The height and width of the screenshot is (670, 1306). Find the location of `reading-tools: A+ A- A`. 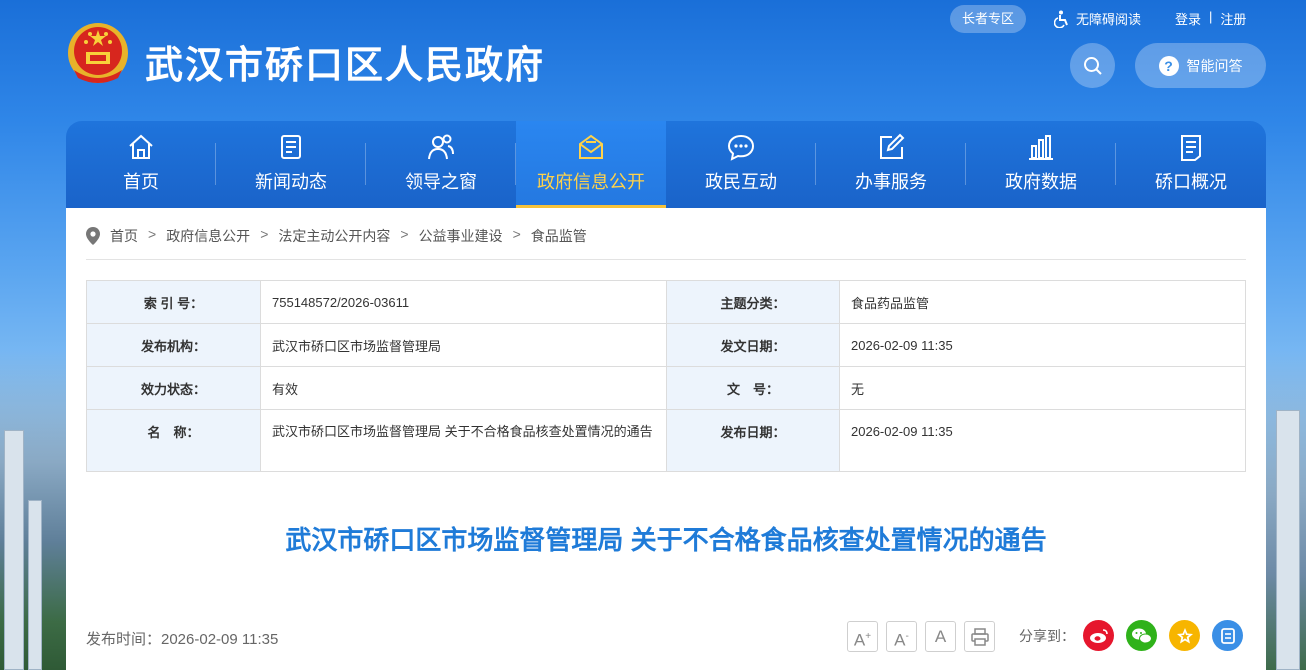

reading-tools: A+ A- A is located at coordinates (921, 636).